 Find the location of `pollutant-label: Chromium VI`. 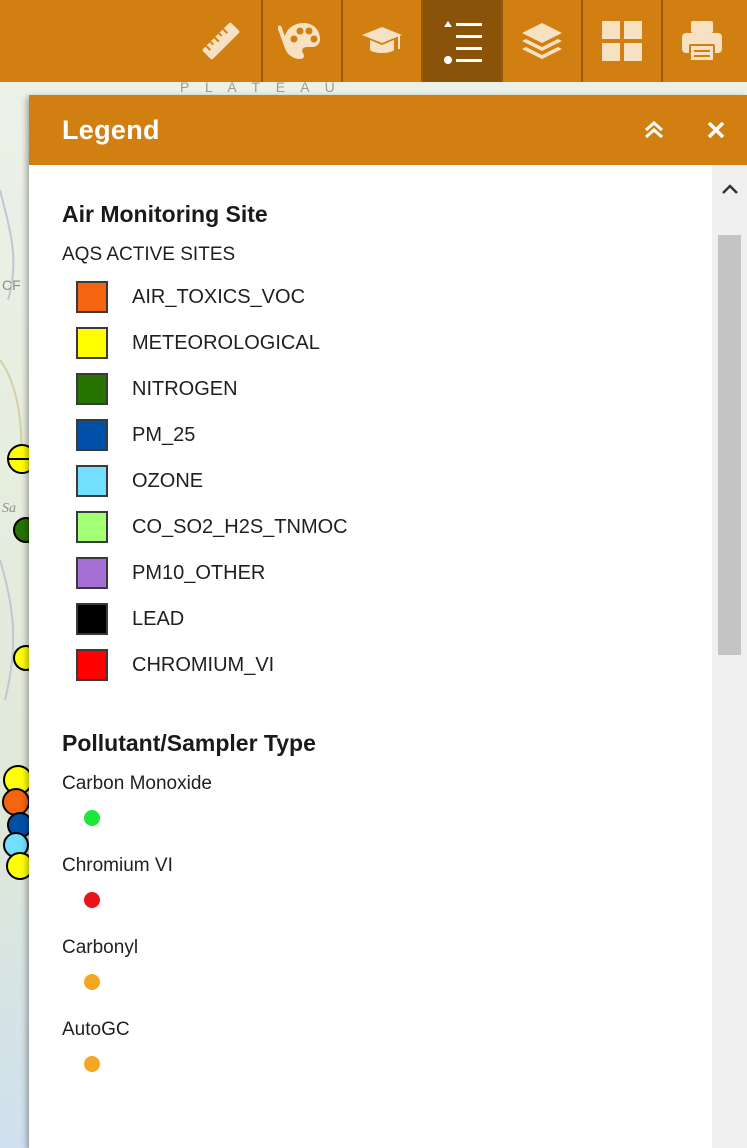

pollutant-label: Chromium VI is located at coordinates (117, 865).